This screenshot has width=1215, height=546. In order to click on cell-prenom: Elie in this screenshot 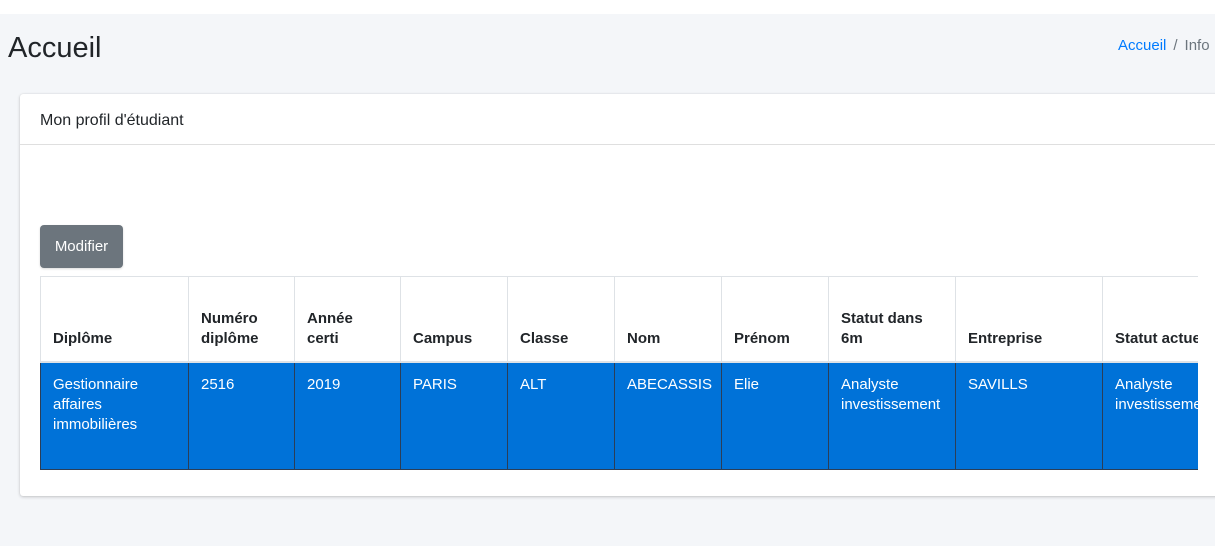, I will do `click(775, 415)`.